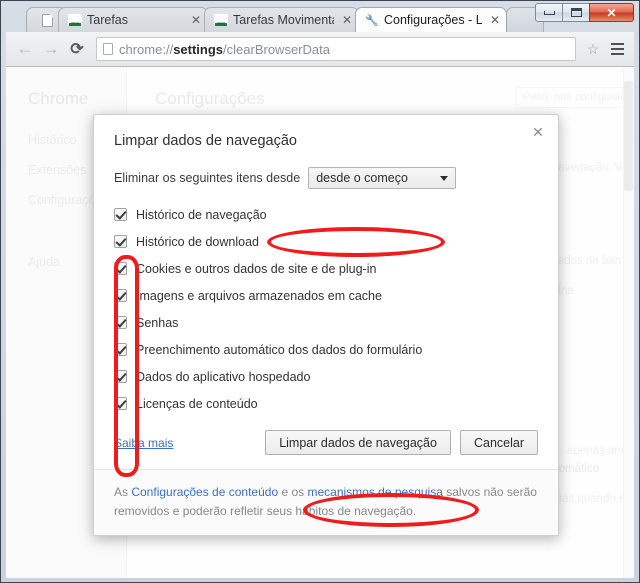  I want to click on close-icon: ✕, so click(611, 12).